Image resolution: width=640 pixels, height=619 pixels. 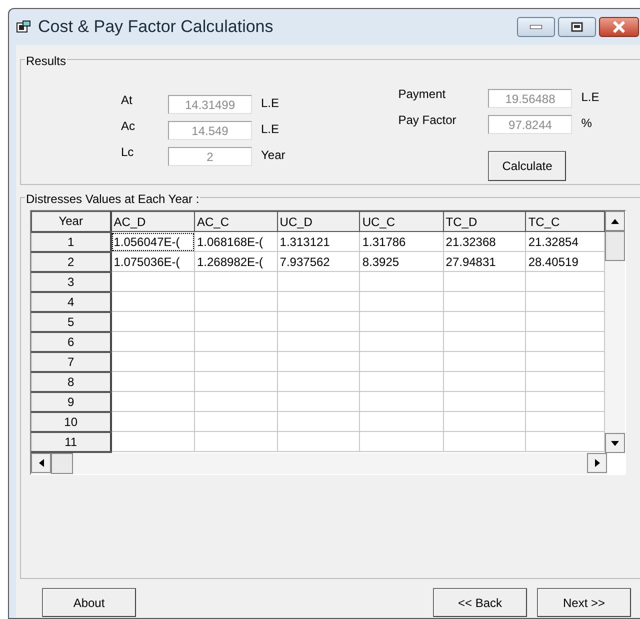 What do you see at coordinates (565, 262) in the screenshot?
I see `table-cell: 28.40519` at bounding box center [565, 262].